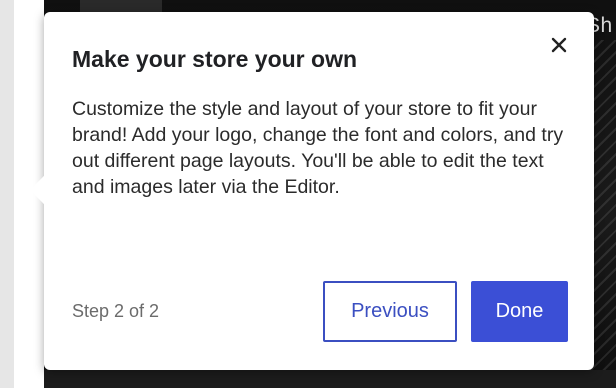 The height and width of the screenshot is (388, 616). I want to click on popover-title: Make your store your own, so click(215, 59).